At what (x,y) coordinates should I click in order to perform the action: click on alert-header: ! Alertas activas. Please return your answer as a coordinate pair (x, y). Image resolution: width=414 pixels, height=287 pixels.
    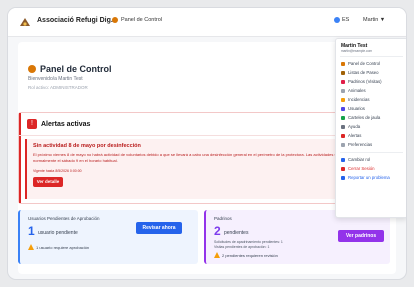
    Looking at the image, I should click on (204, 124).